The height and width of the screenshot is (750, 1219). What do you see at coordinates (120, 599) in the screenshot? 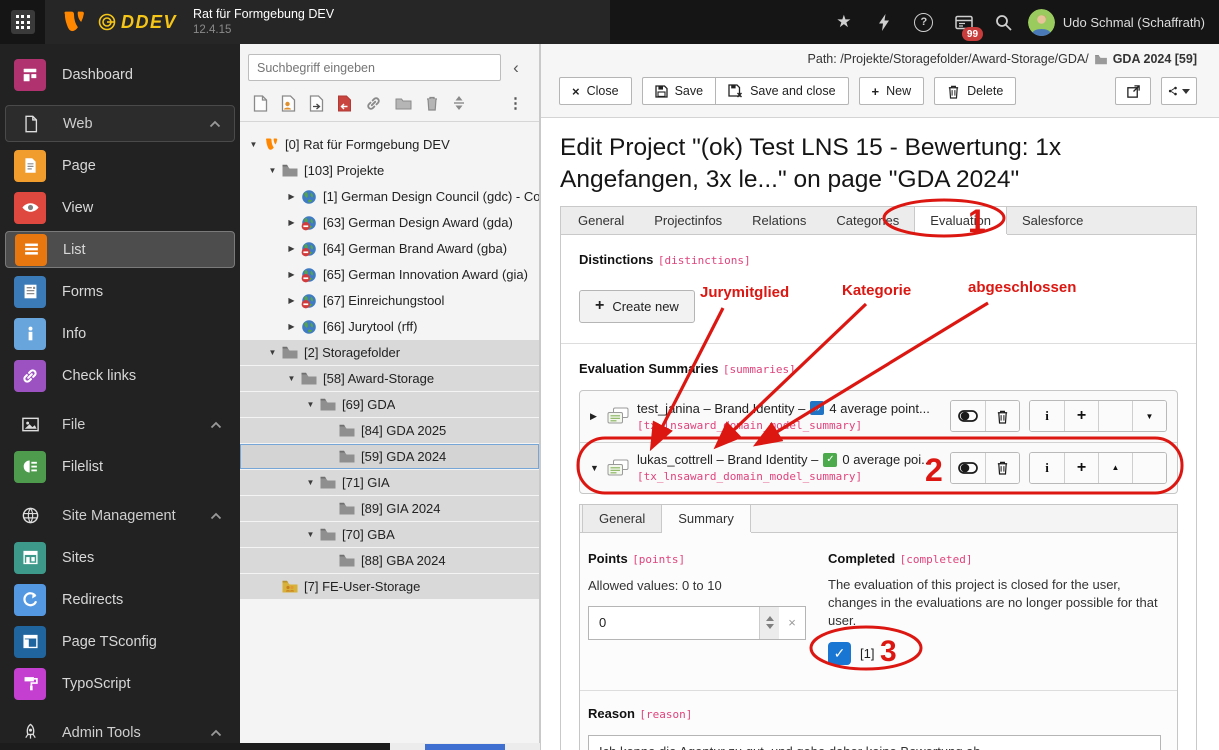
I see `sidebar-item-redirects: Redirects` at bounding box center [120, 599].